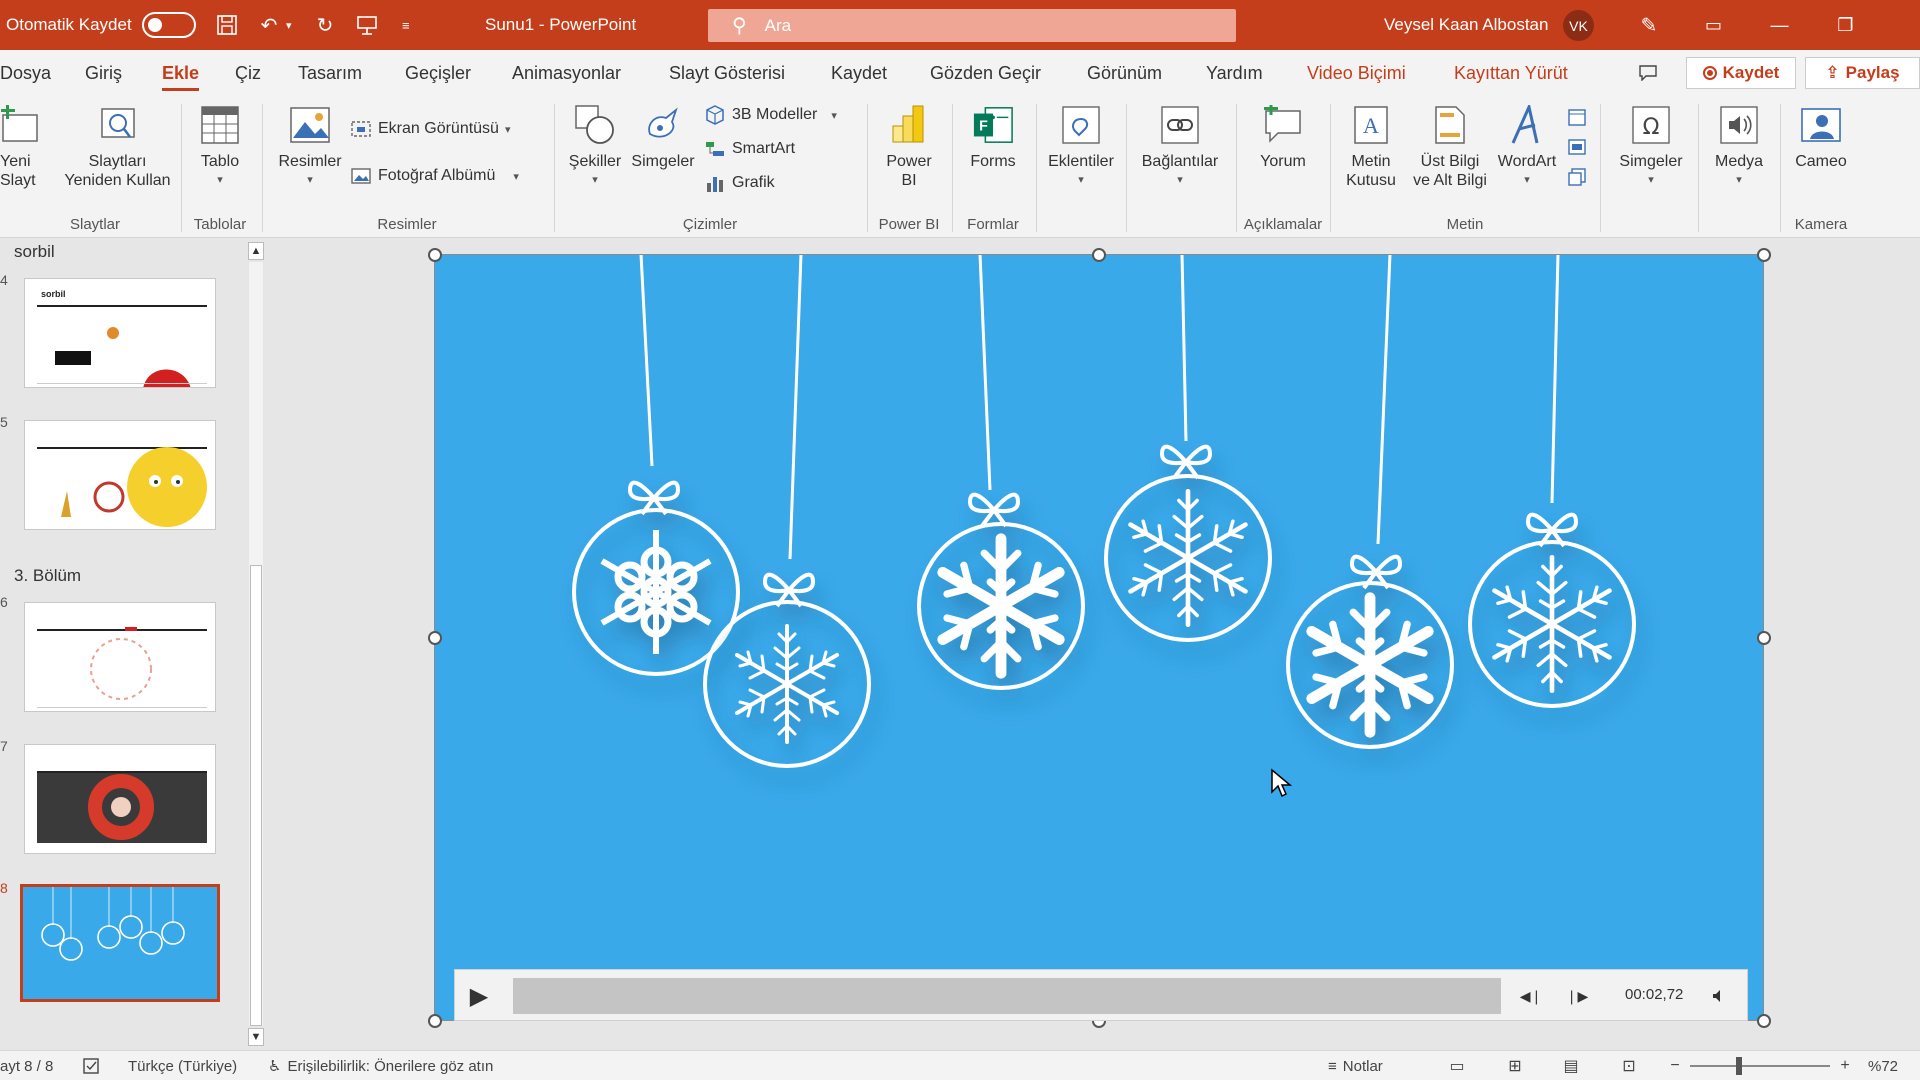 This screenshot has width=1920, height=1080. Describe the element at coordinates (1741, 73) in the screenshot. I see `record-button: Kaydet` at that location.